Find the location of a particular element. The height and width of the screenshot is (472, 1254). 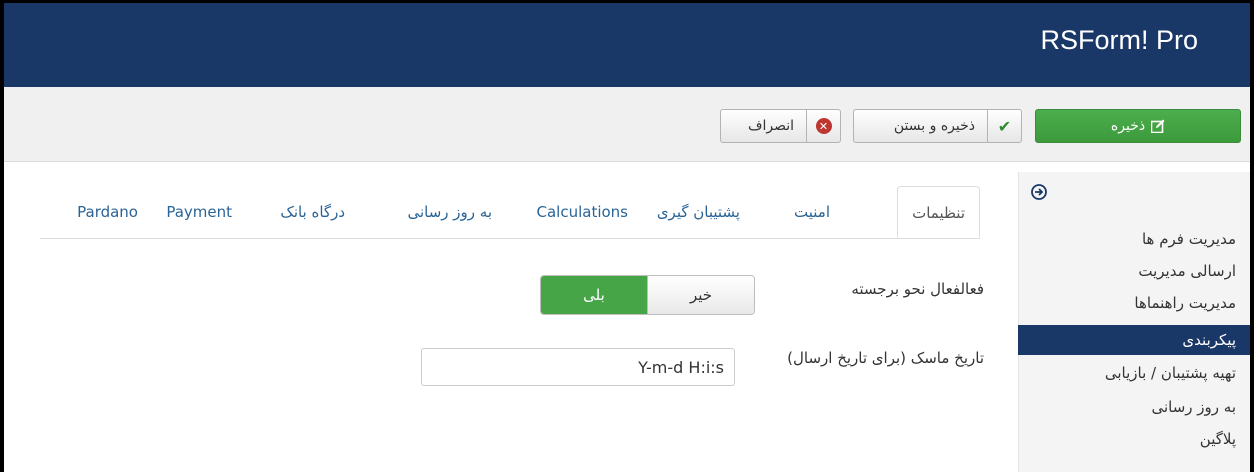

tab-settings: تنظیمات is located at coordinates (938, 212).